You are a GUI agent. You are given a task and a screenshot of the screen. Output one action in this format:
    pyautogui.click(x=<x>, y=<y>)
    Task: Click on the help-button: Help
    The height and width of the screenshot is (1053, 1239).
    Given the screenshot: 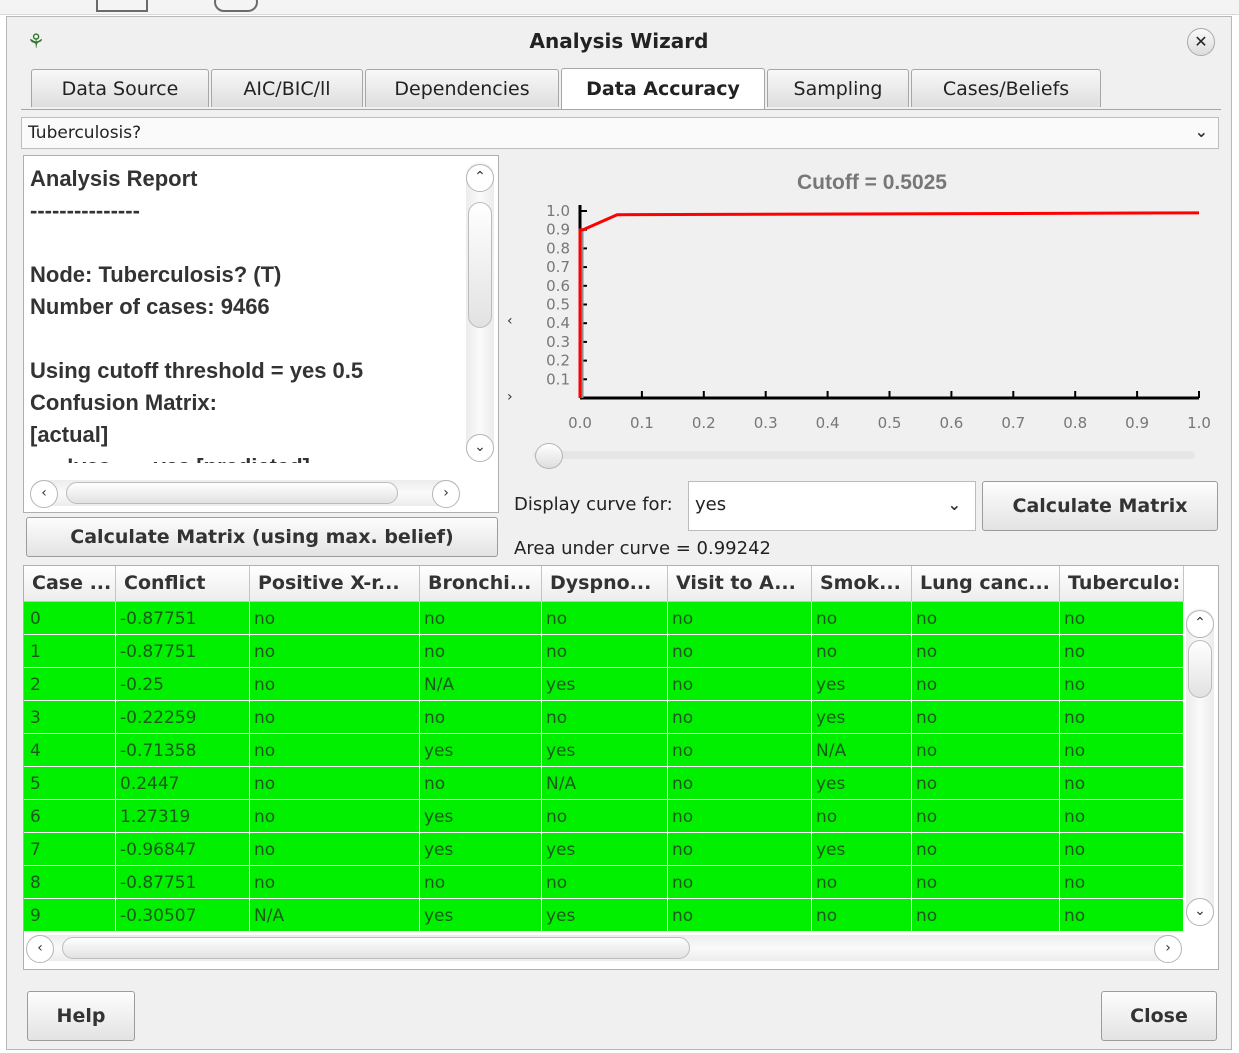 What is the action you would take?
    pyautogui.click(x=81, y=1016)
    